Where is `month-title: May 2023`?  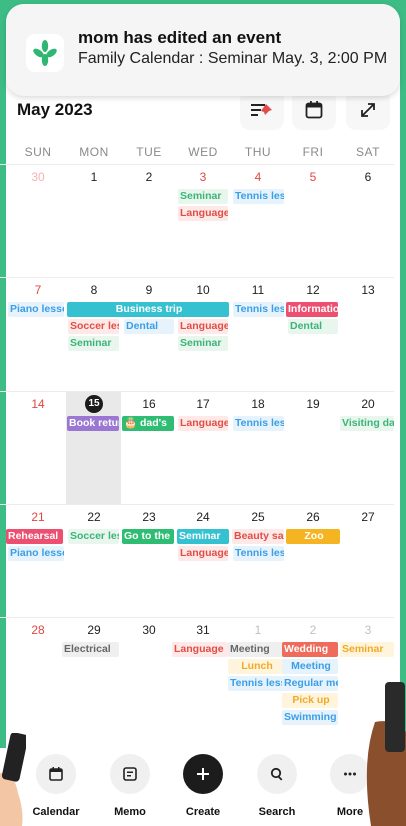
month-title: May 2023 is located at coordinates (55, 110).